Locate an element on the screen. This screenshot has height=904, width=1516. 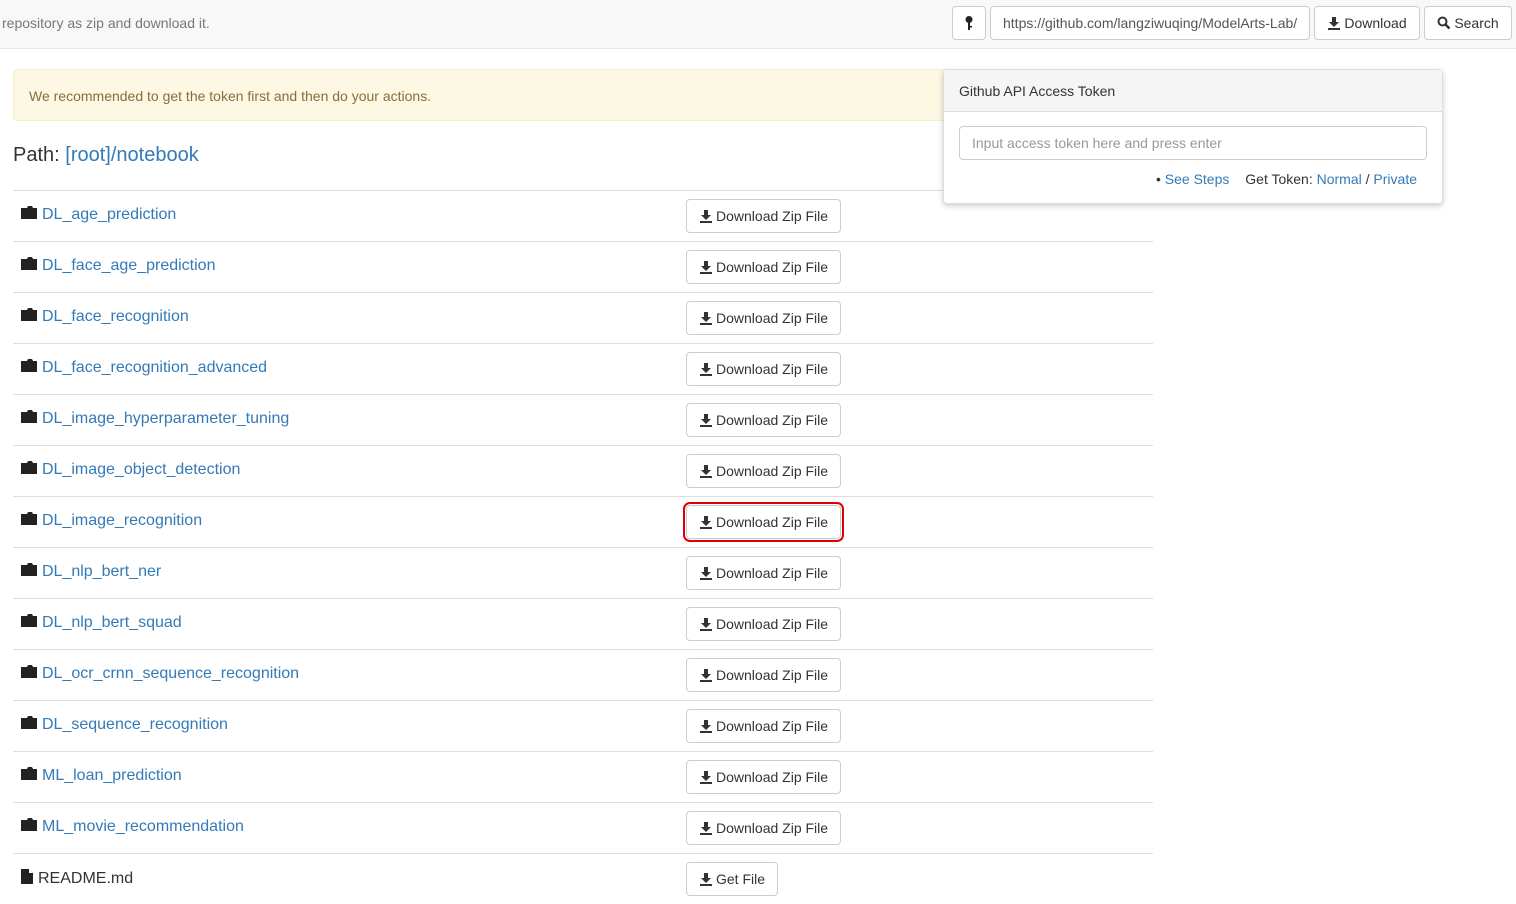
item-name: DL_nlp_bert_squad is located at coordinates (112, 622).